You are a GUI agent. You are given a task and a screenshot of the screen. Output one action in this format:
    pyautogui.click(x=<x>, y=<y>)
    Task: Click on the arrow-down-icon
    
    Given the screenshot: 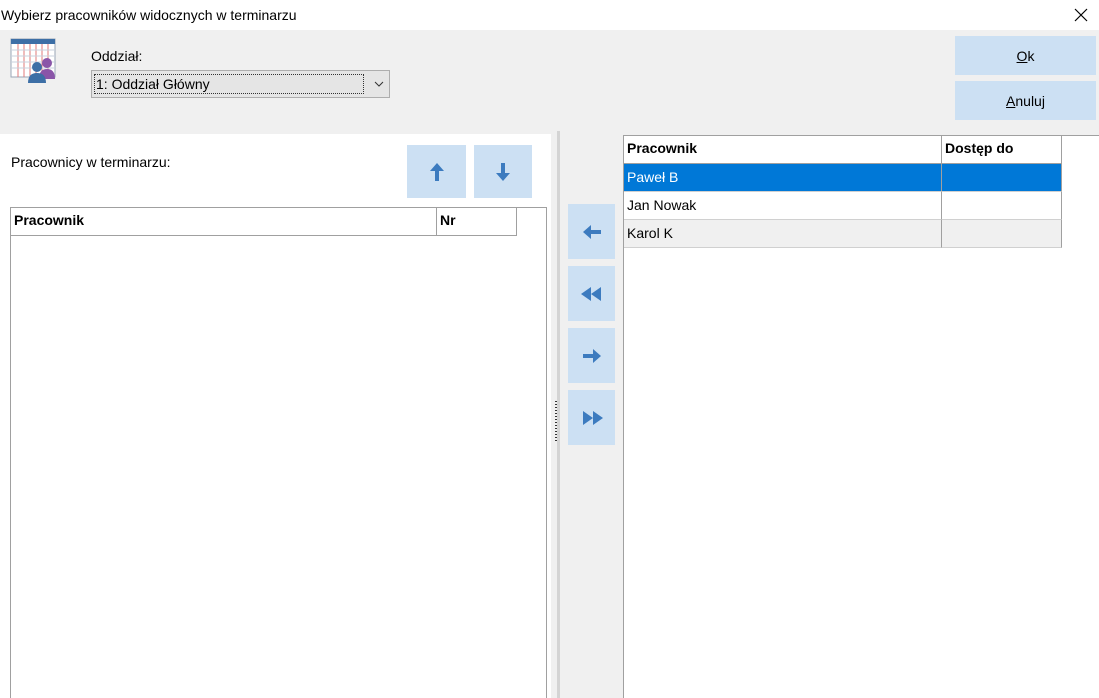 What is the action you would take?
    pyautogui.click(x=503, y=171)
    